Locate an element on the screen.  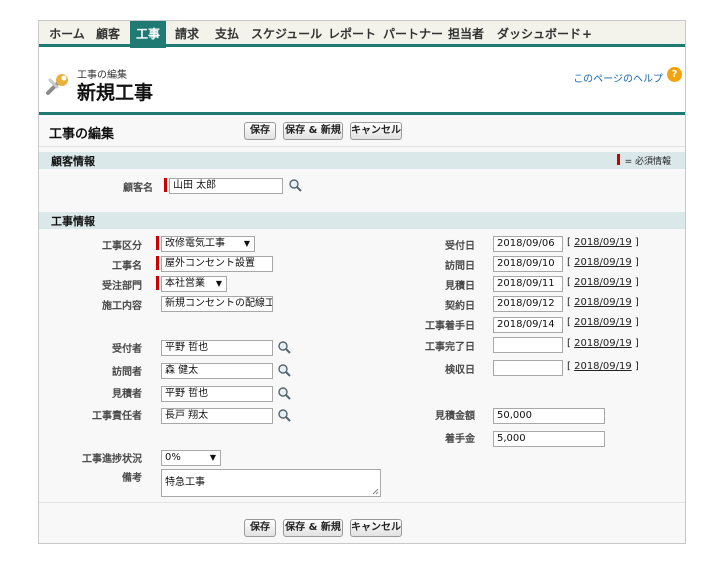
visit-today-link: [ 2018/09/19 ] is located at coordinates (603, 262).